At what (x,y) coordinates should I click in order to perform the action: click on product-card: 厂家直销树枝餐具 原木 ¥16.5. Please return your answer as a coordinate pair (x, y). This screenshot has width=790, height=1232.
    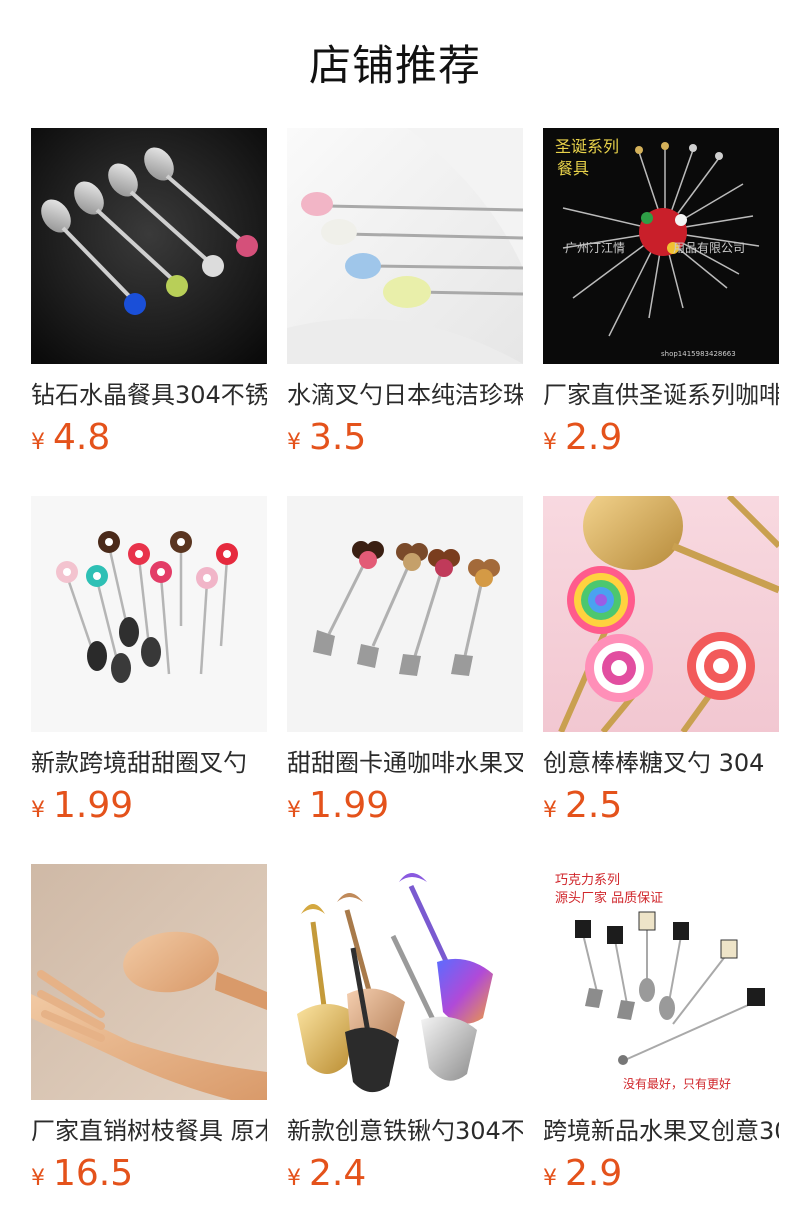
    Looking at the image, I should click on (149, 1027).